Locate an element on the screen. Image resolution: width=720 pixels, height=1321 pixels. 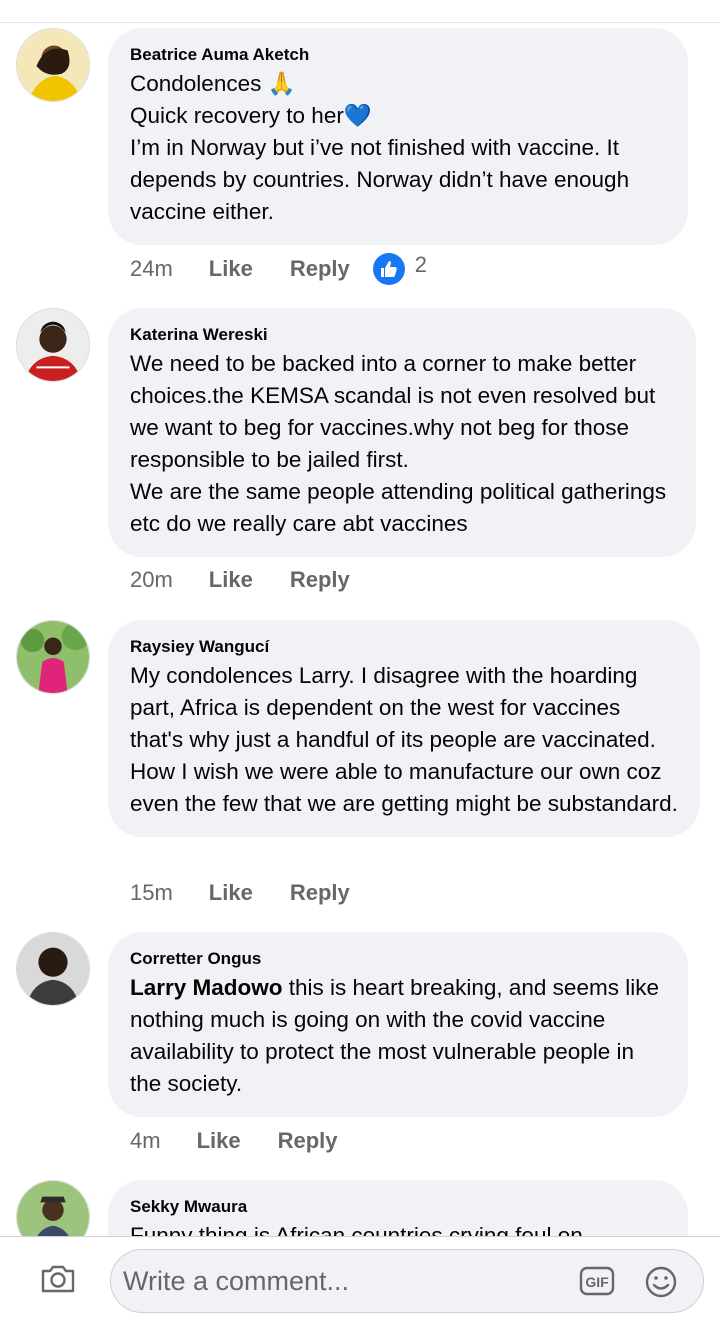
reaction-count: 2 is located at coordinates (420, 264).